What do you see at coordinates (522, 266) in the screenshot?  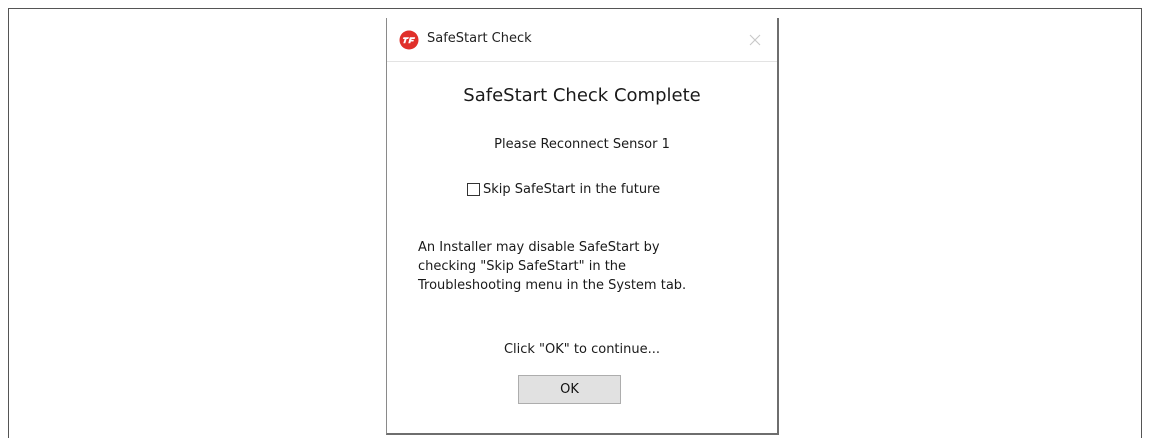 I see `info-line: checking "Skip SafeStart" in the` at bounding box center [522, 266].